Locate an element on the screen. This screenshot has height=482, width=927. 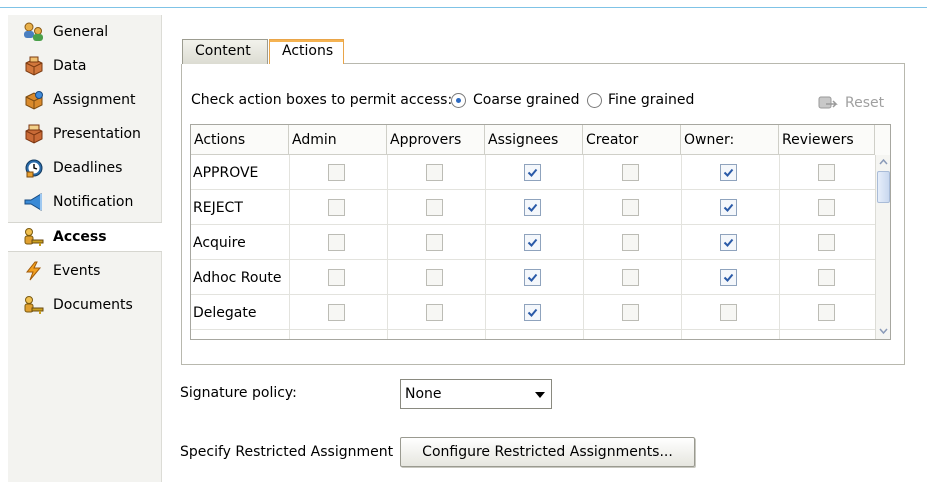
sidebar-item-label: General is located at coordinates (81, 32).